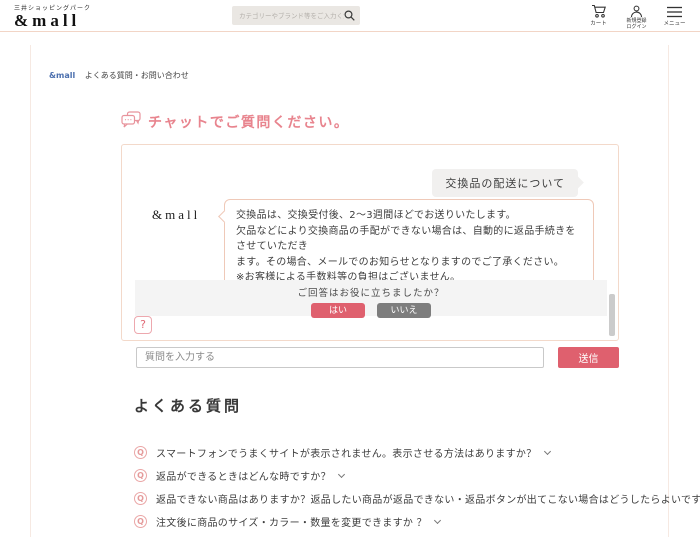 The width and height of the screenshot is (700, 537). What do you see at coordinates (401, 476) in the screenshot?
I see `faq-item: Q 返品ができるときはどんな時ですか？` at bounding box center [401, 476].